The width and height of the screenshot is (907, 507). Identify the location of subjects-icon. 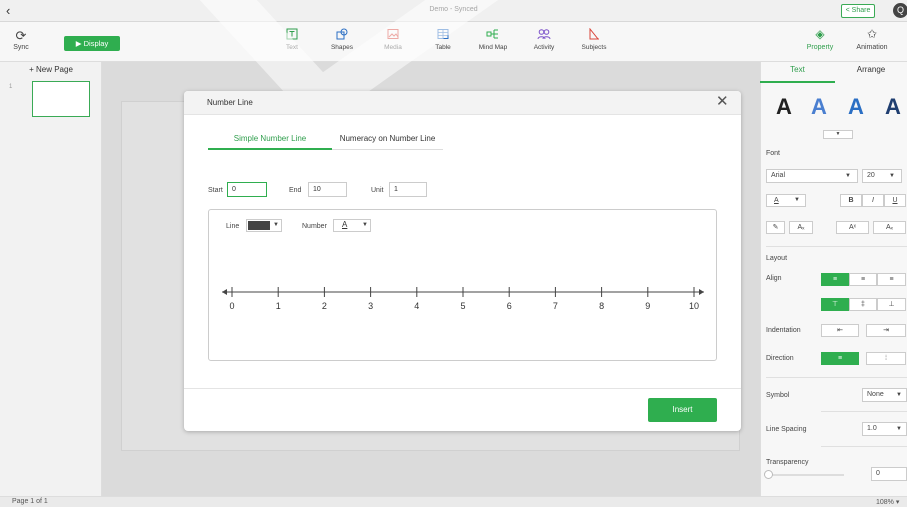
(594, 34).